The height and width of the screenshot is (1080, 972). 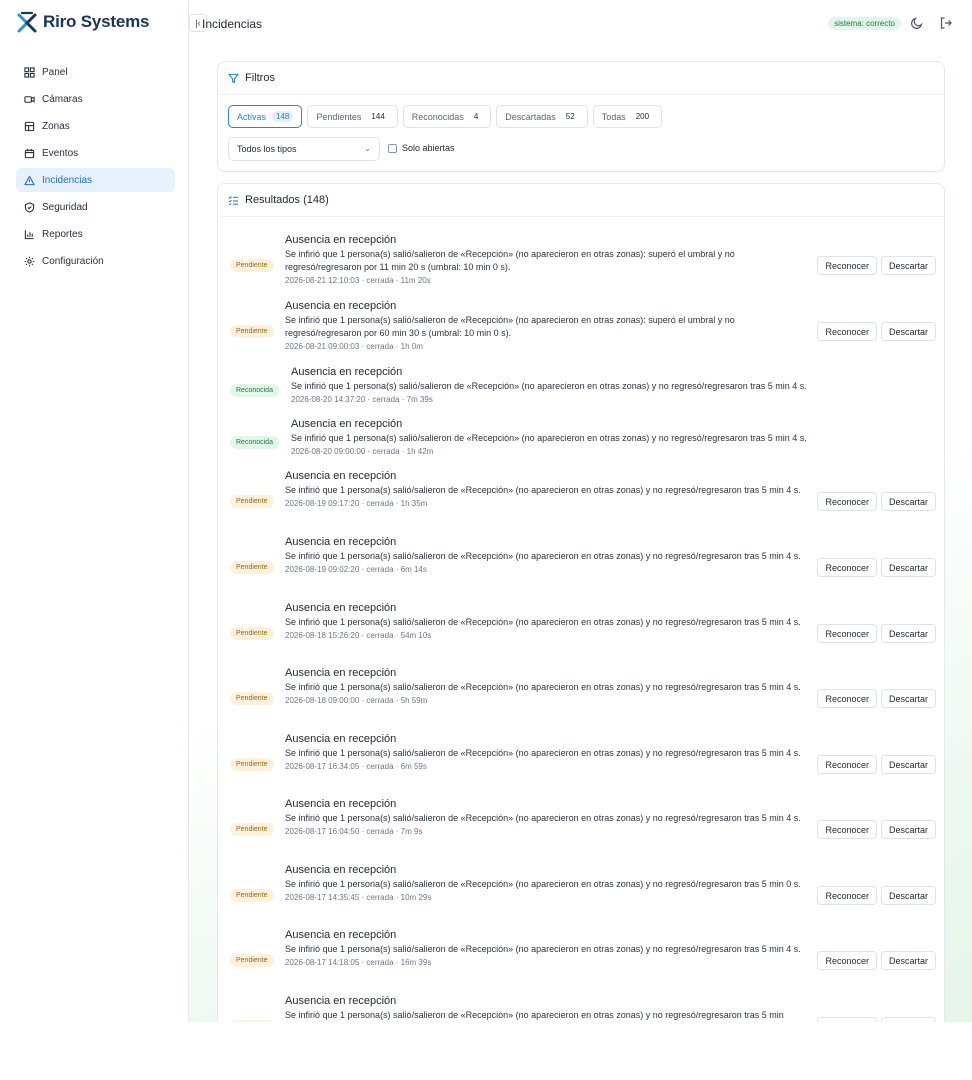 What do you see at coordinates (356, 700) in the screenshot?
I see `incident-meta: 2026-08-18 09:00:00 · cerrada · 5h 59m` at bounding box center [356, 700].